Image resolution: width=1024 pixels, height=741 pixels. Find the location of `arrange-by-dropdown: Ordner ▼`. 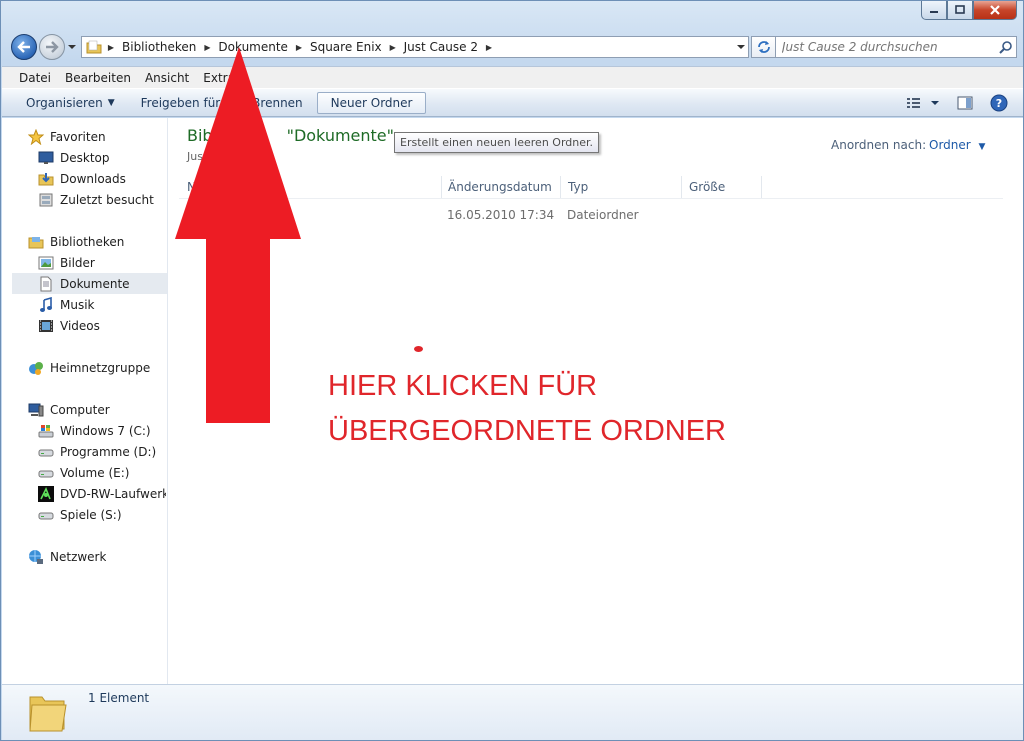

arrange-by-dropdown: Ordner ▼ is located at coordinates (957, 145).